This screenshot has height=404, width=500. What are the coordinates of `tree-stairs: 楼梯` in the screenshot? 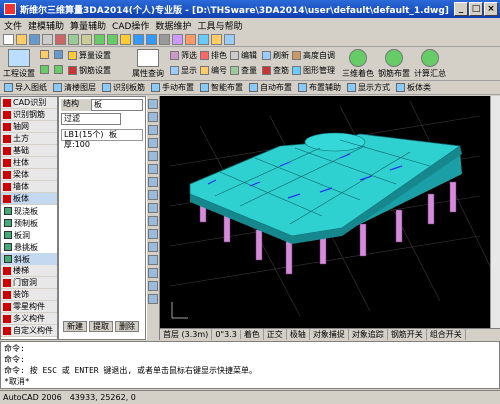 It's located at (29, 271).